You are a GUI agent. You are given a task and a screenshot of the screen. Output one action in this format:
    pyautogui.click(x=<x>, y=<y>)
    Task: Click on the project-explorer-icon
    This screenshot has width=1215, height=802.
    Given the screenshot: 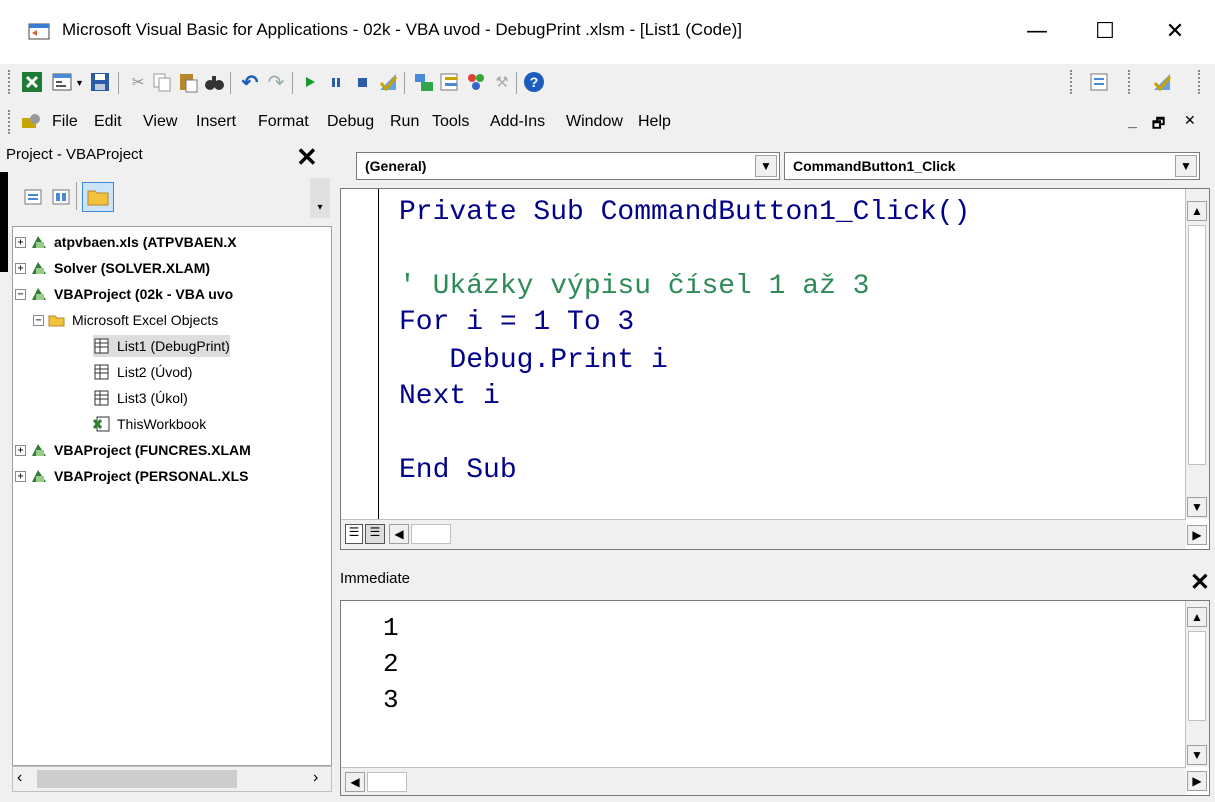 What is the action you would take?
    pyautogui.click(x=424, y=82)
    